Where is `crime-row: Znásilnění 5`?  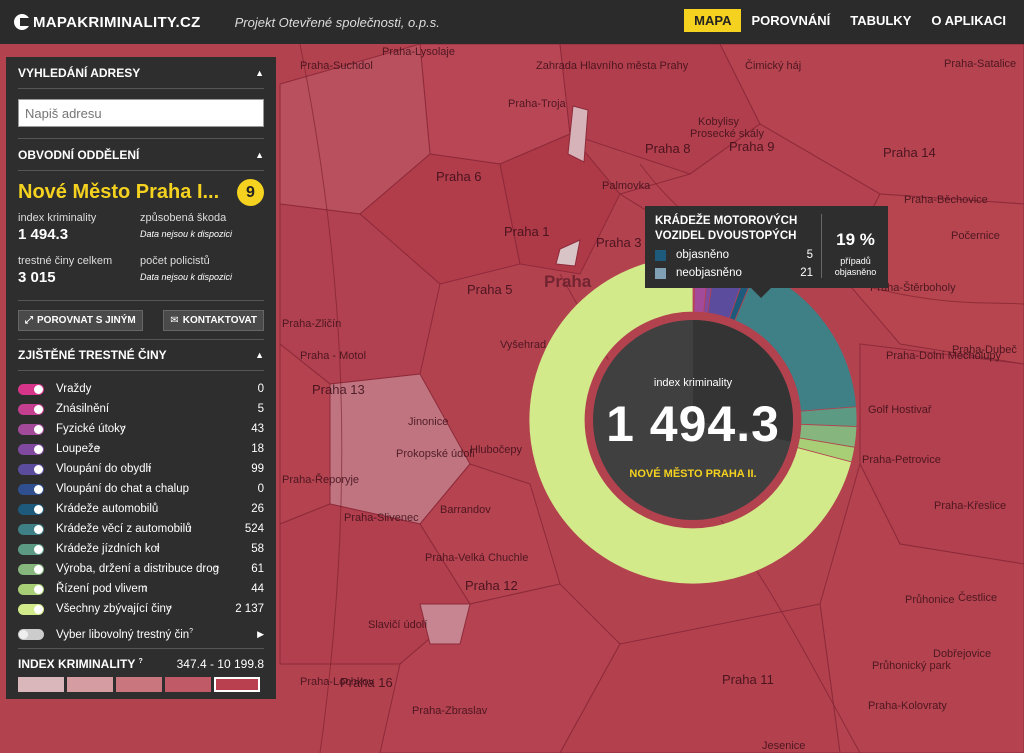
crime-row: Znásilnění 5 is located at coordinates (141, 409).